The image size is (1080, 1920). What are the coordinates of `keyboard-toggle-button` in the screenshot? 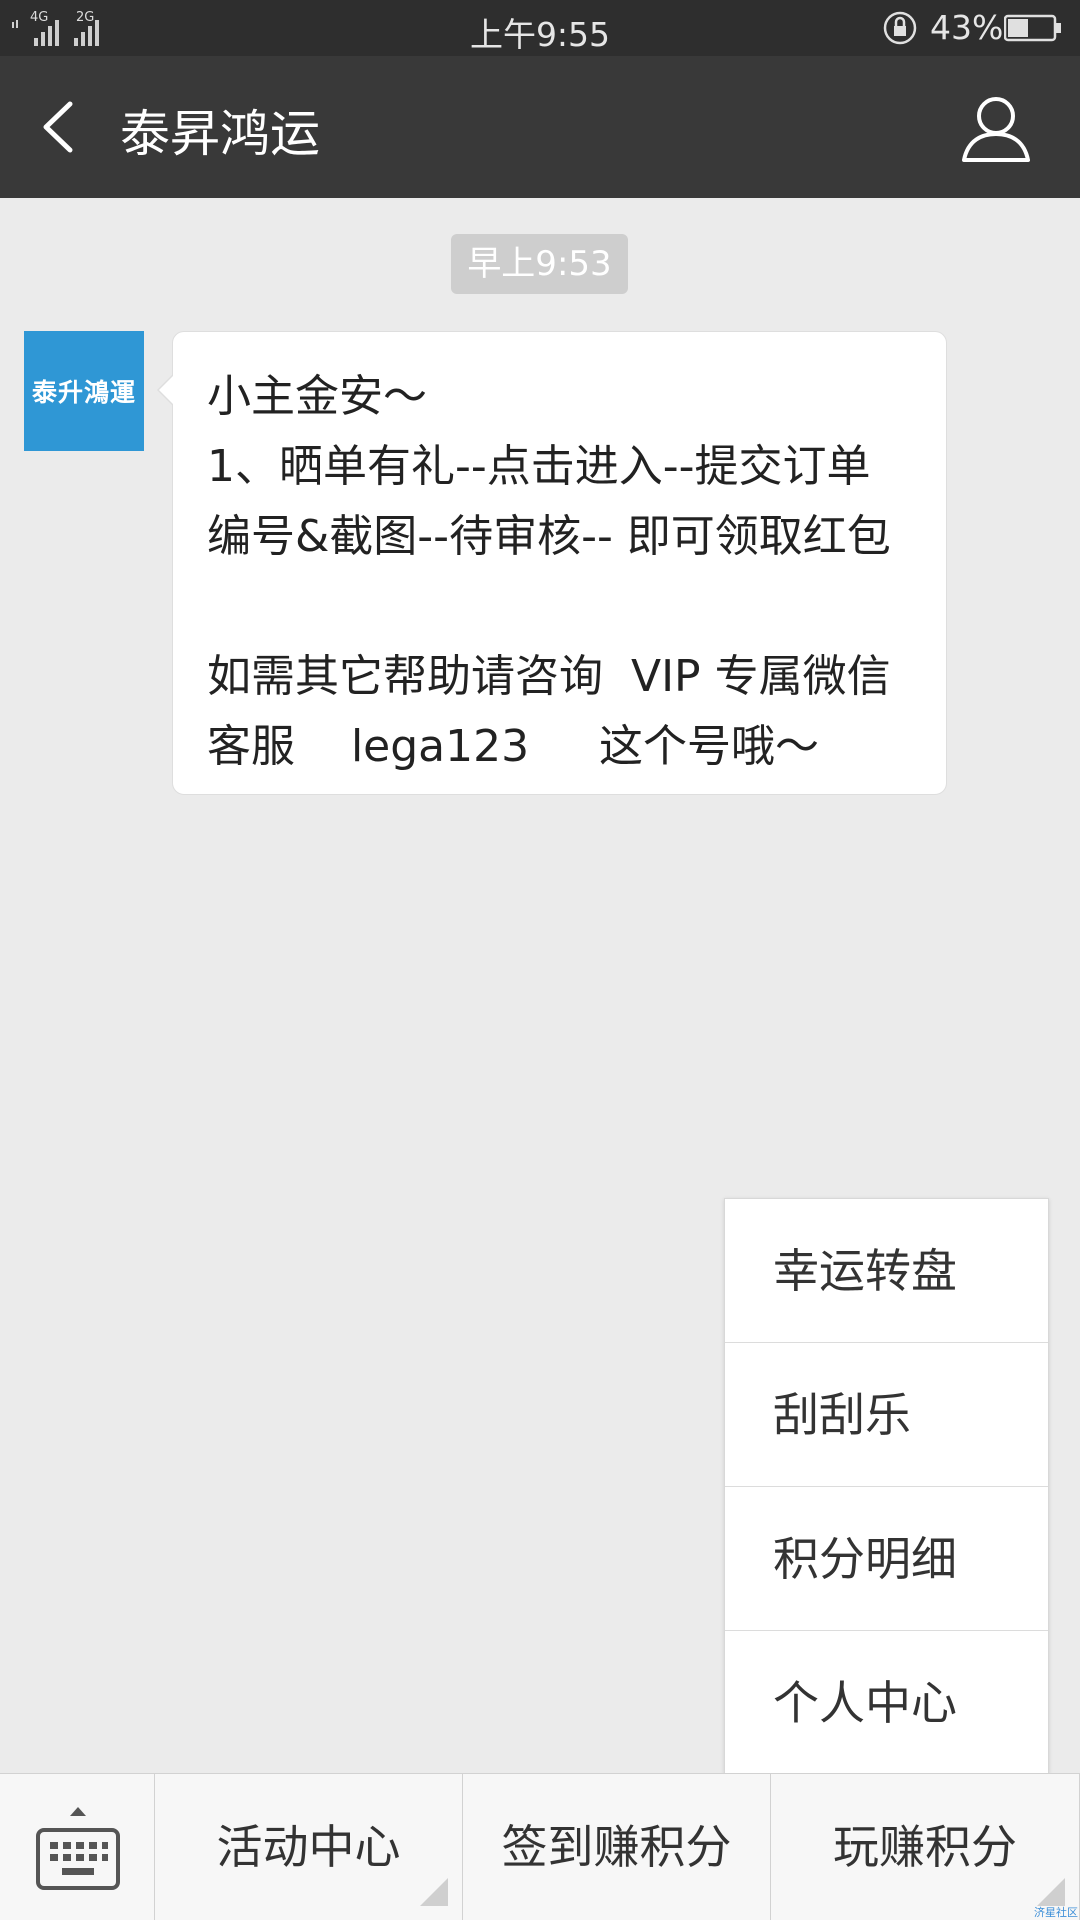 It's located at (77, 1847).